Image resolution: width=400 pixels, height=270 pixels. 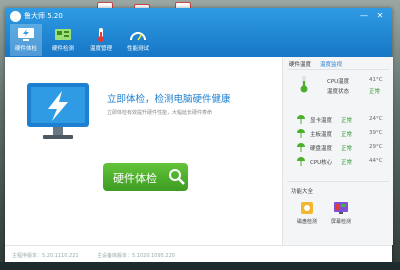 I want to click on taskbar, so click(x=200, y=266).